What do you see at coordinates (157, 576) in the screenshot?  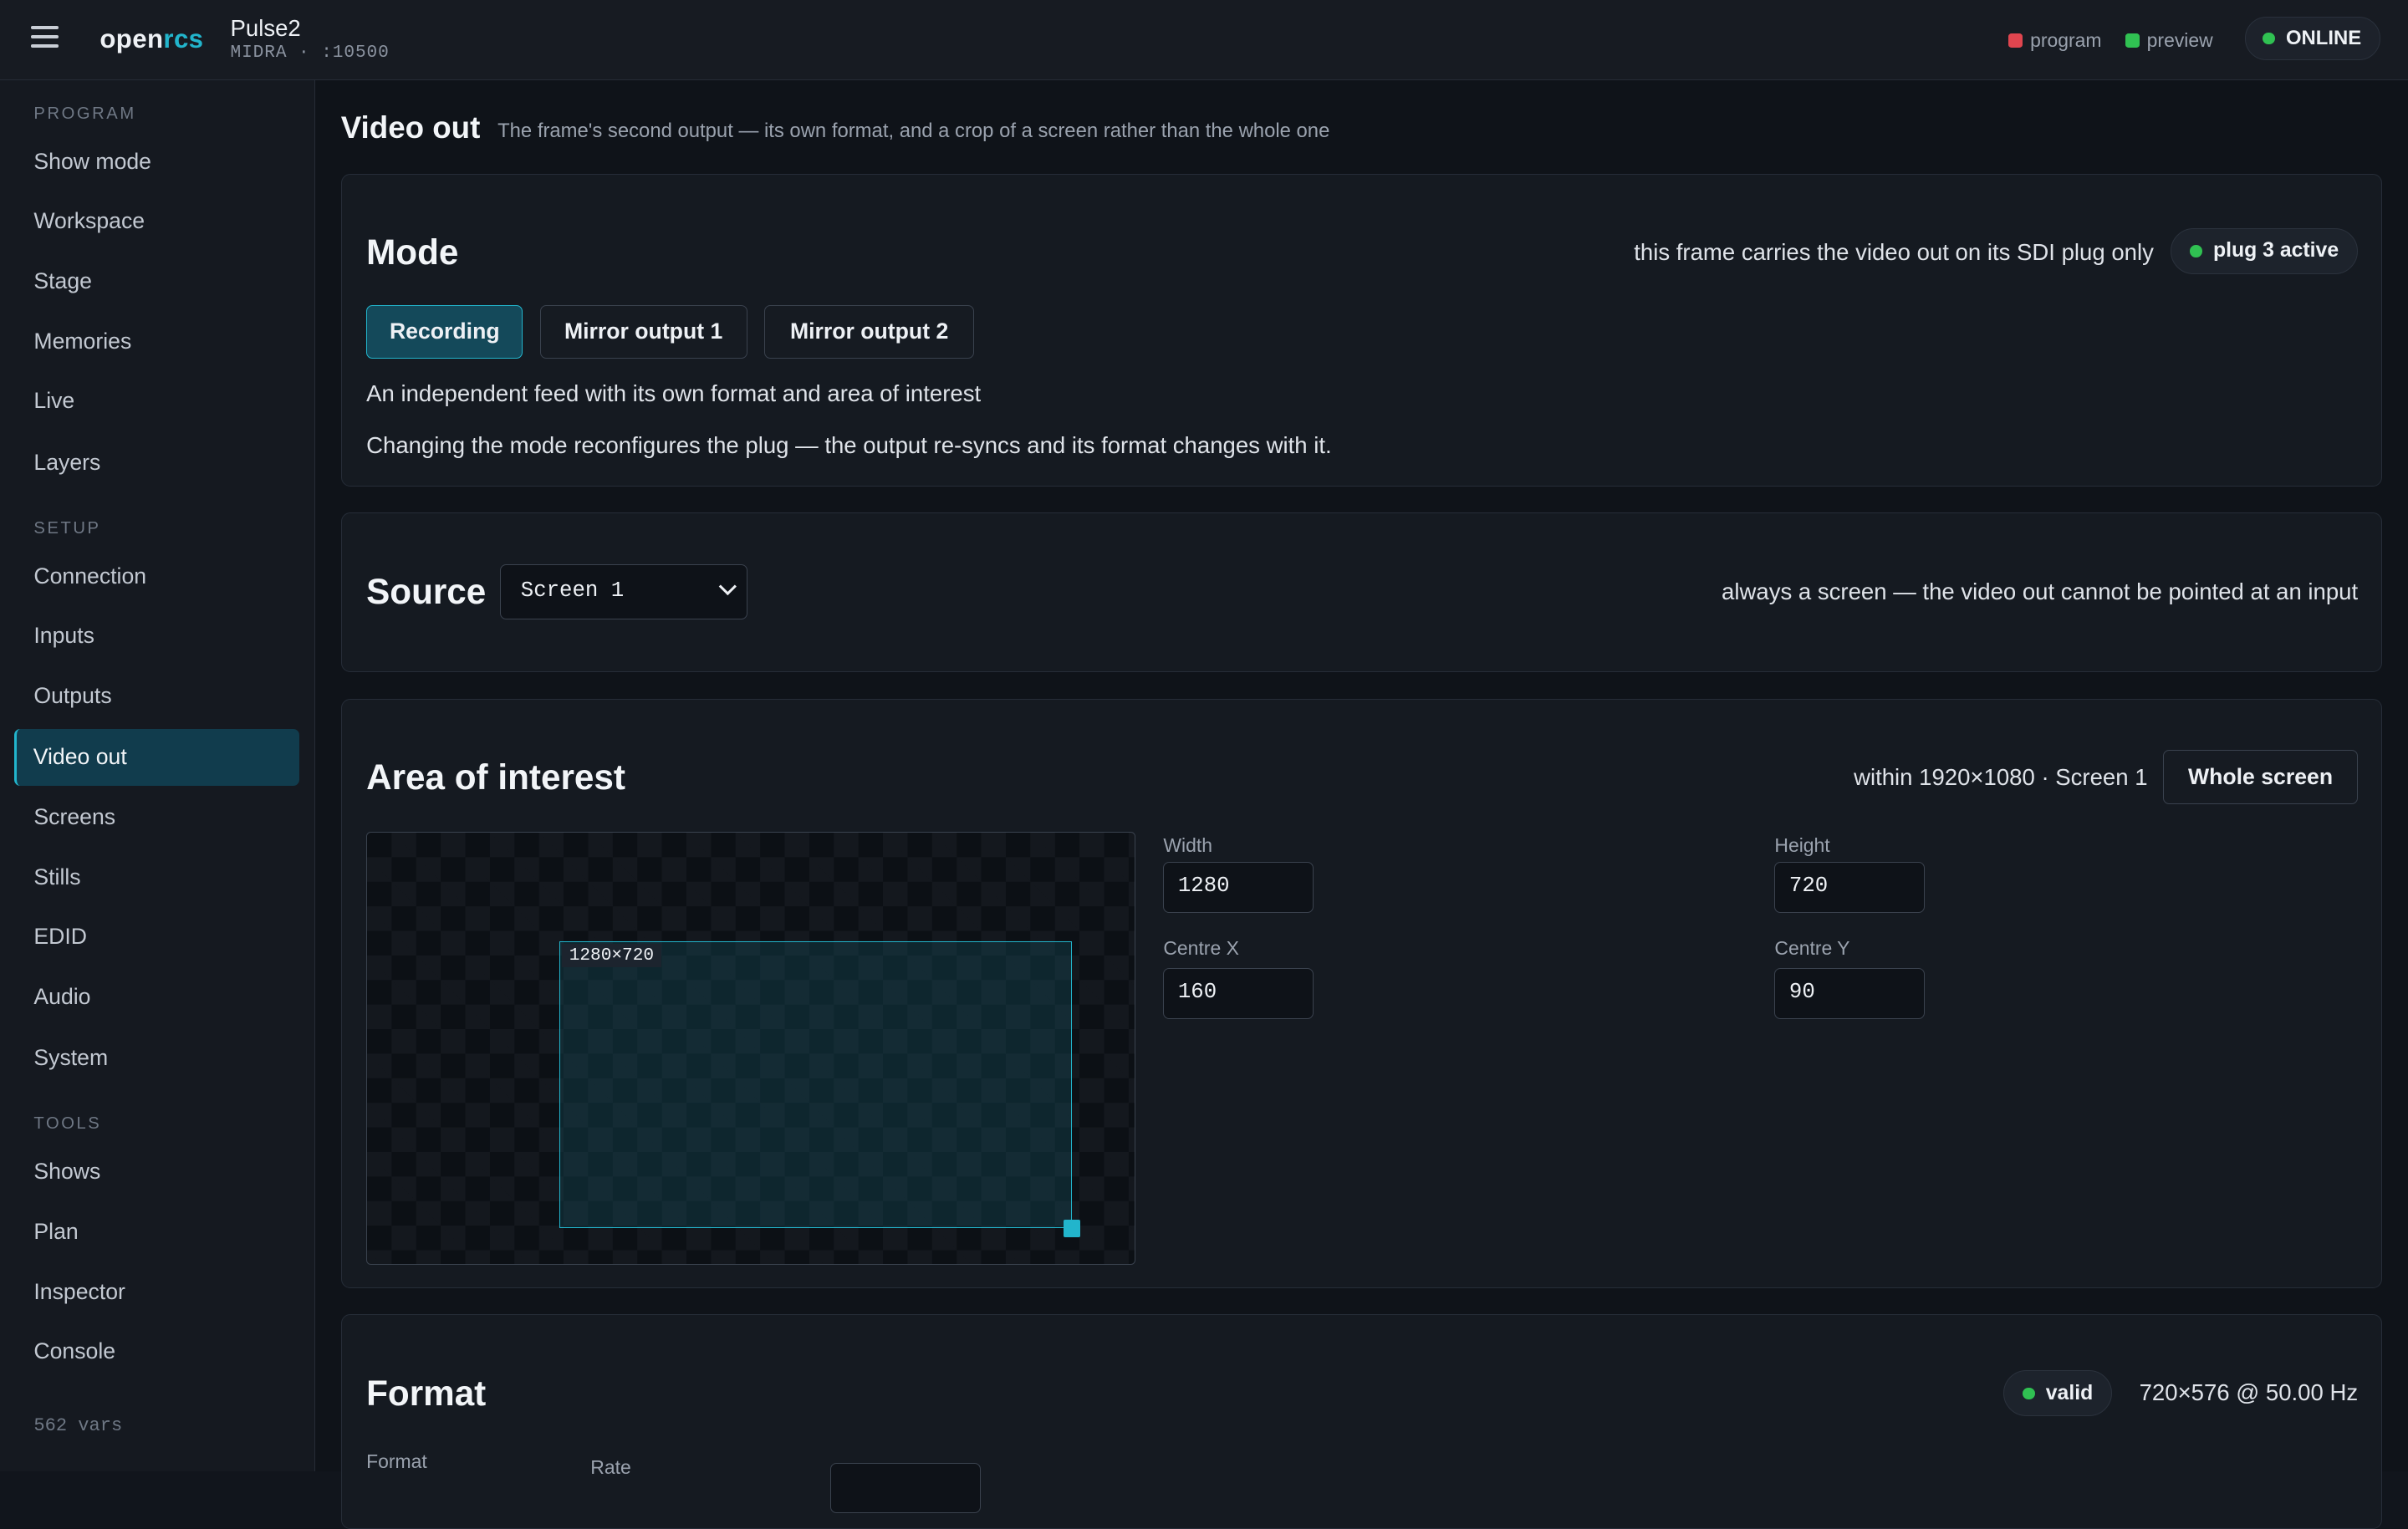 I see `sidebar-item-connection: Connection` at bounding box center [157, 576].